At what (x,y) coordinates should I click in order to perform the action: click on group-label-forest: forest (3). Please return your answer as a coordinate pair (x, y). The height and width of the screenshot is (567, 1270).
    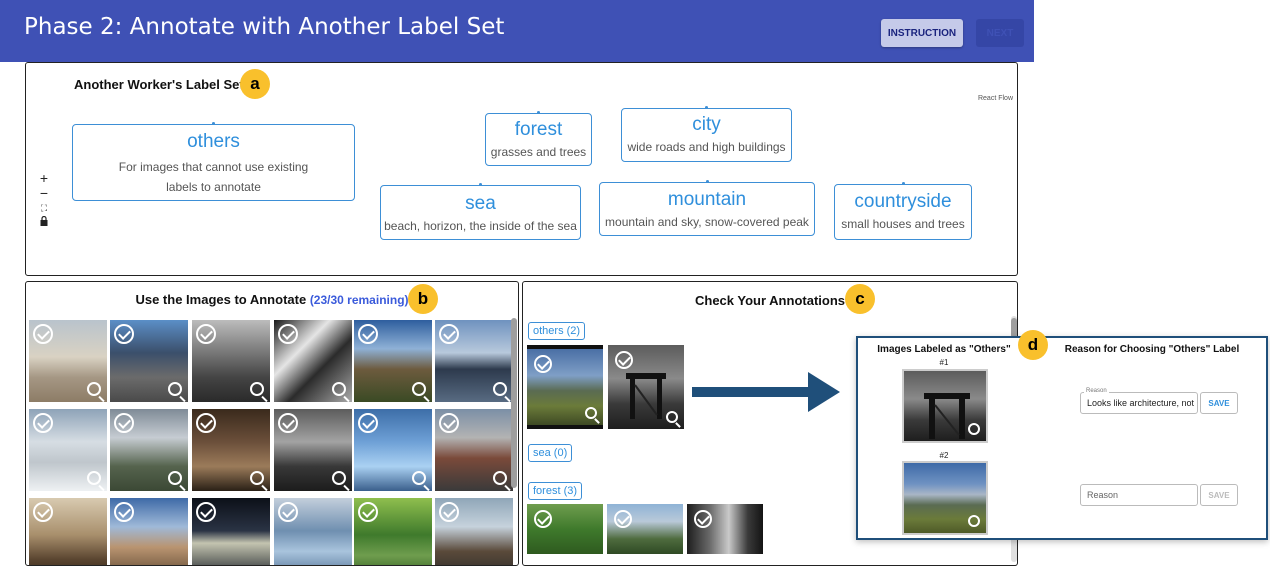
    Looking at the image, I should click on (555, 491).